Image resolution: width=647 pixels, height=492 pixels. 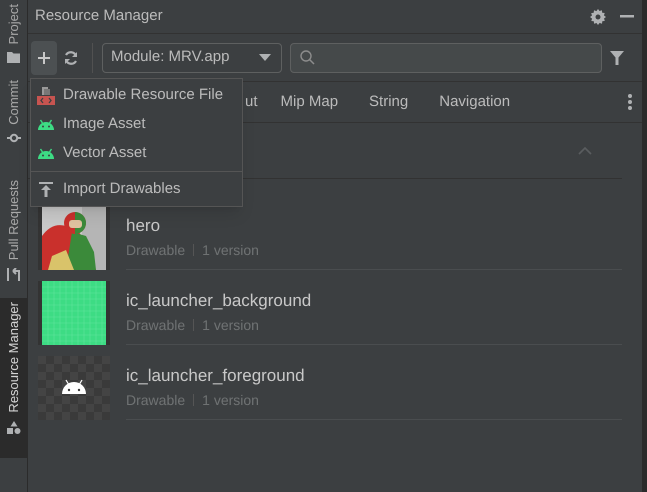 I want to click on shapes-icon, so click(x=13, y=427).